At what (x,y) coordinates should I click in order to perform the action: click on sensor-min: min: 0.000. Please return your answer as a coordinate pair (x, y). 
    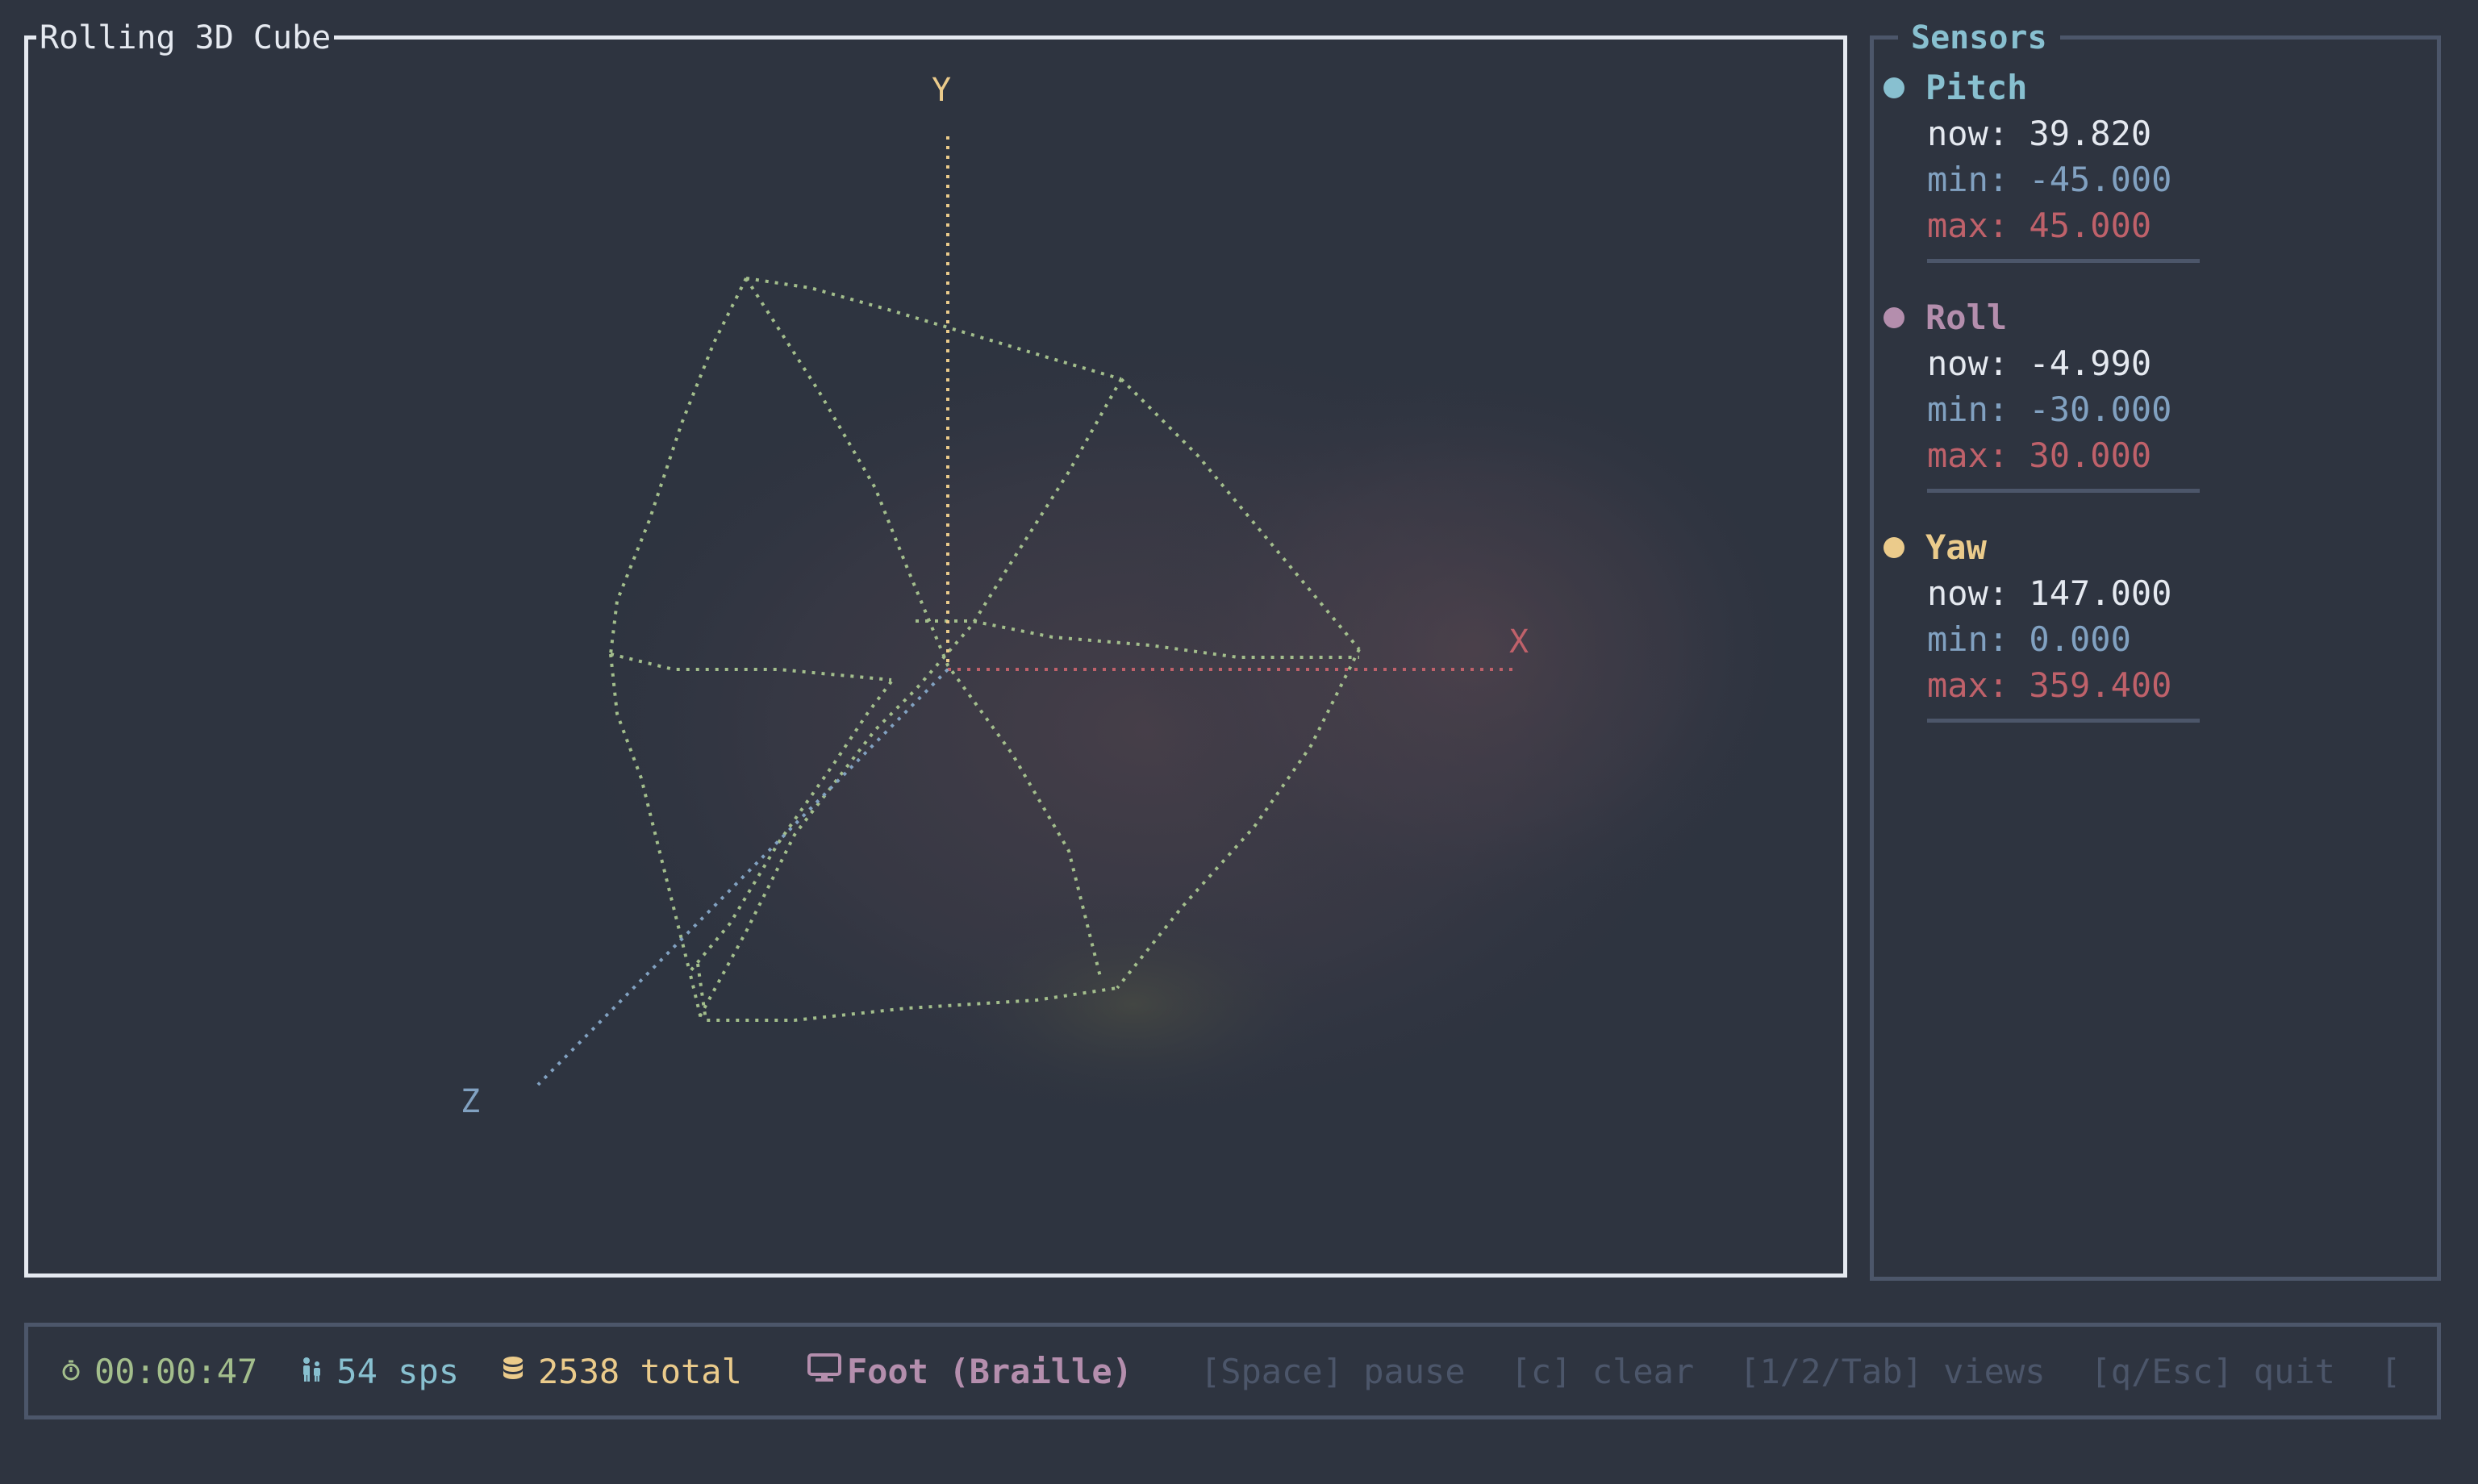
    Looking at the image, I should click on (2029, 639).